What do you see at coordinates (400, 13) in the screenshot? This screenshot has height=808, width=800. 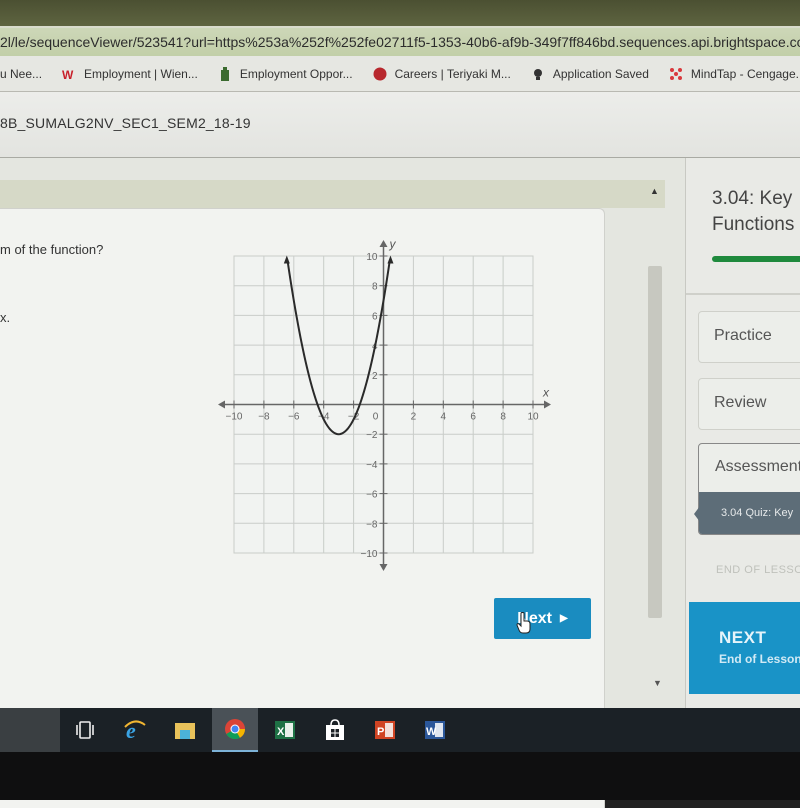 I see `top-bezel` at bounding box center [400, 13].